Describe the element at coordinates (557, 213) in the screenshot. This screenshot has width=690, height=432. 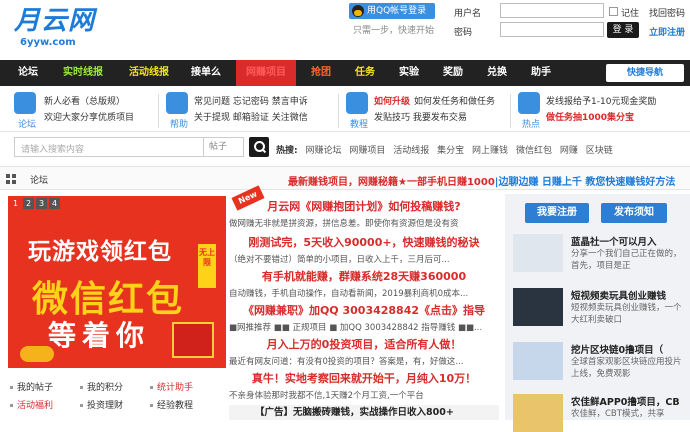
I see `register-button: 我要注册` at that location.